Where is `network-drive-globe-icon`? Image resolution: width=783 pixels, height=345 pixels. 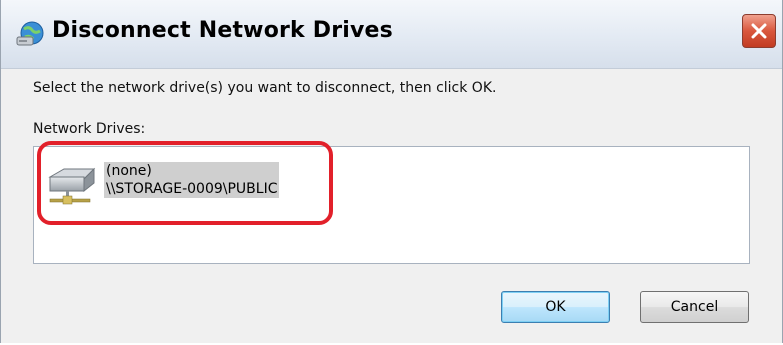 network-drive-globe-icon is located at coordinates (30, 33).